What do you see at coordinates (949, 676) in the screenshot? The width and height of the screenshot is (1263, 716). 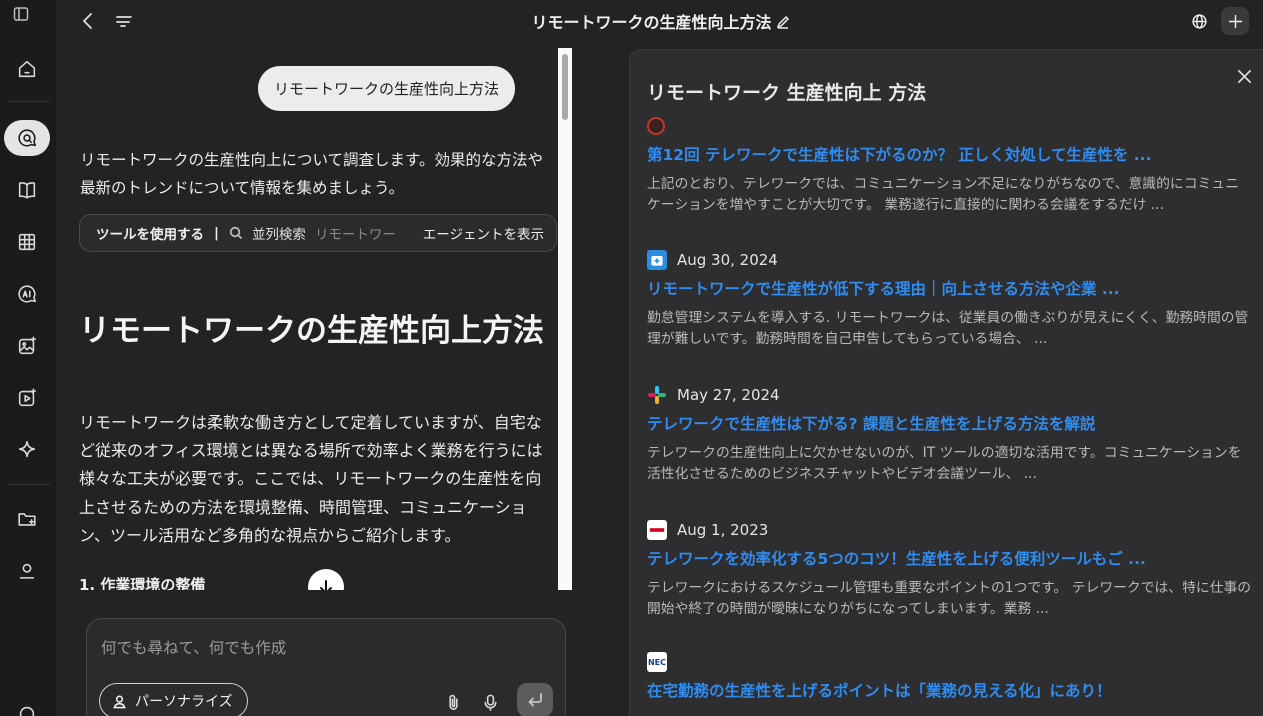 I see `source-item: NEC 在宅勤務の生産性を上げるポイントは「業務の見える化」にあり！` at bounding box center [949, 676].